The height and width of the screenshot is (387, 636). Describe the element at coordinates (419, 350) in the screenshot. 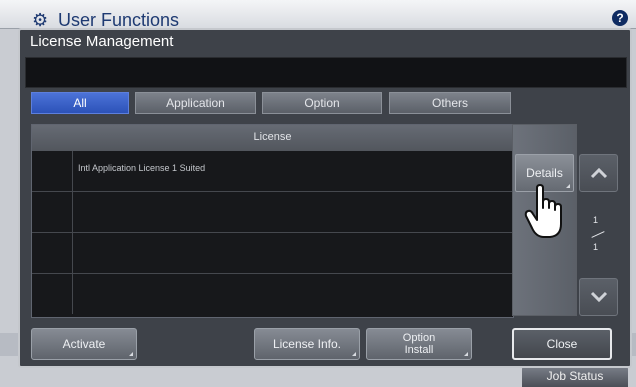

I see `option-install-label-line2: Install` at that location.